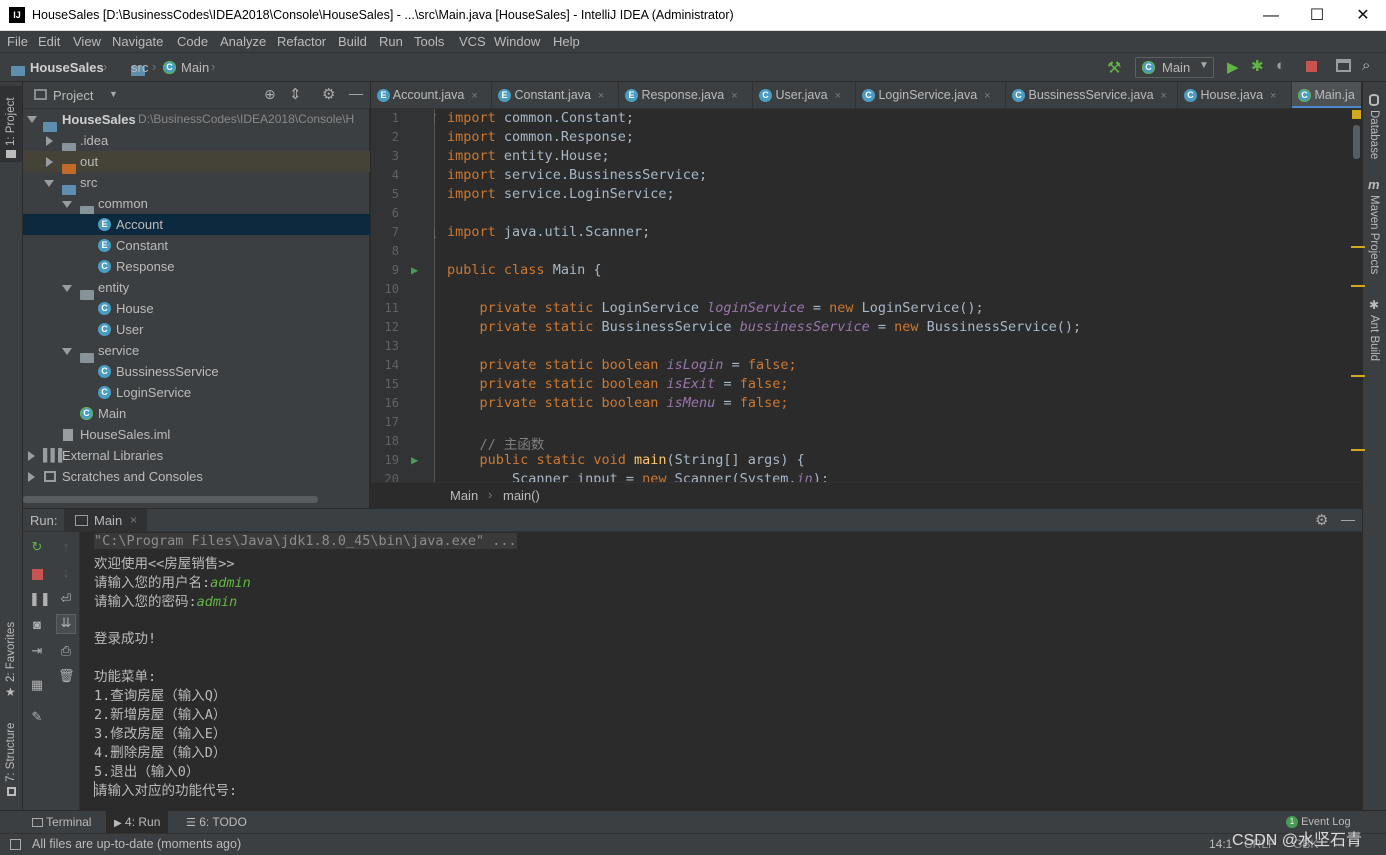 The image size is (1386, 855). I want to click on ant-tool-button: ✱ Ant Build, so click(1374, 334).